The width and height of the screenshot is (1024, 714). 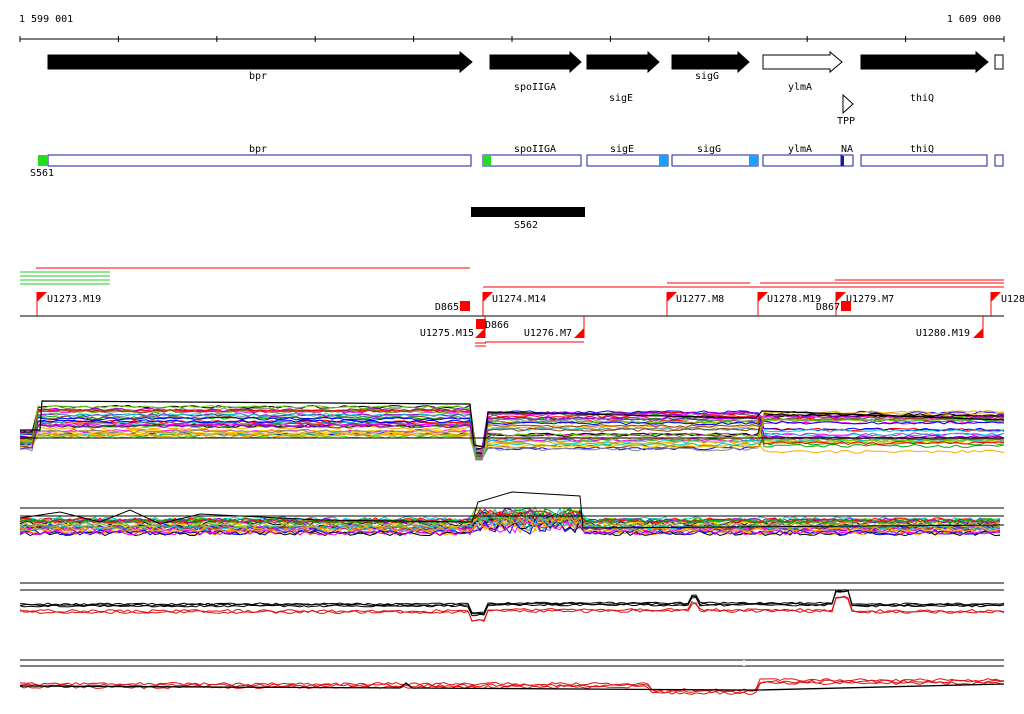 What do you see at coordinates (846, 121) in the screenshot?
I see `riboswitch-label: TPP` at bounding box center [846, 121].